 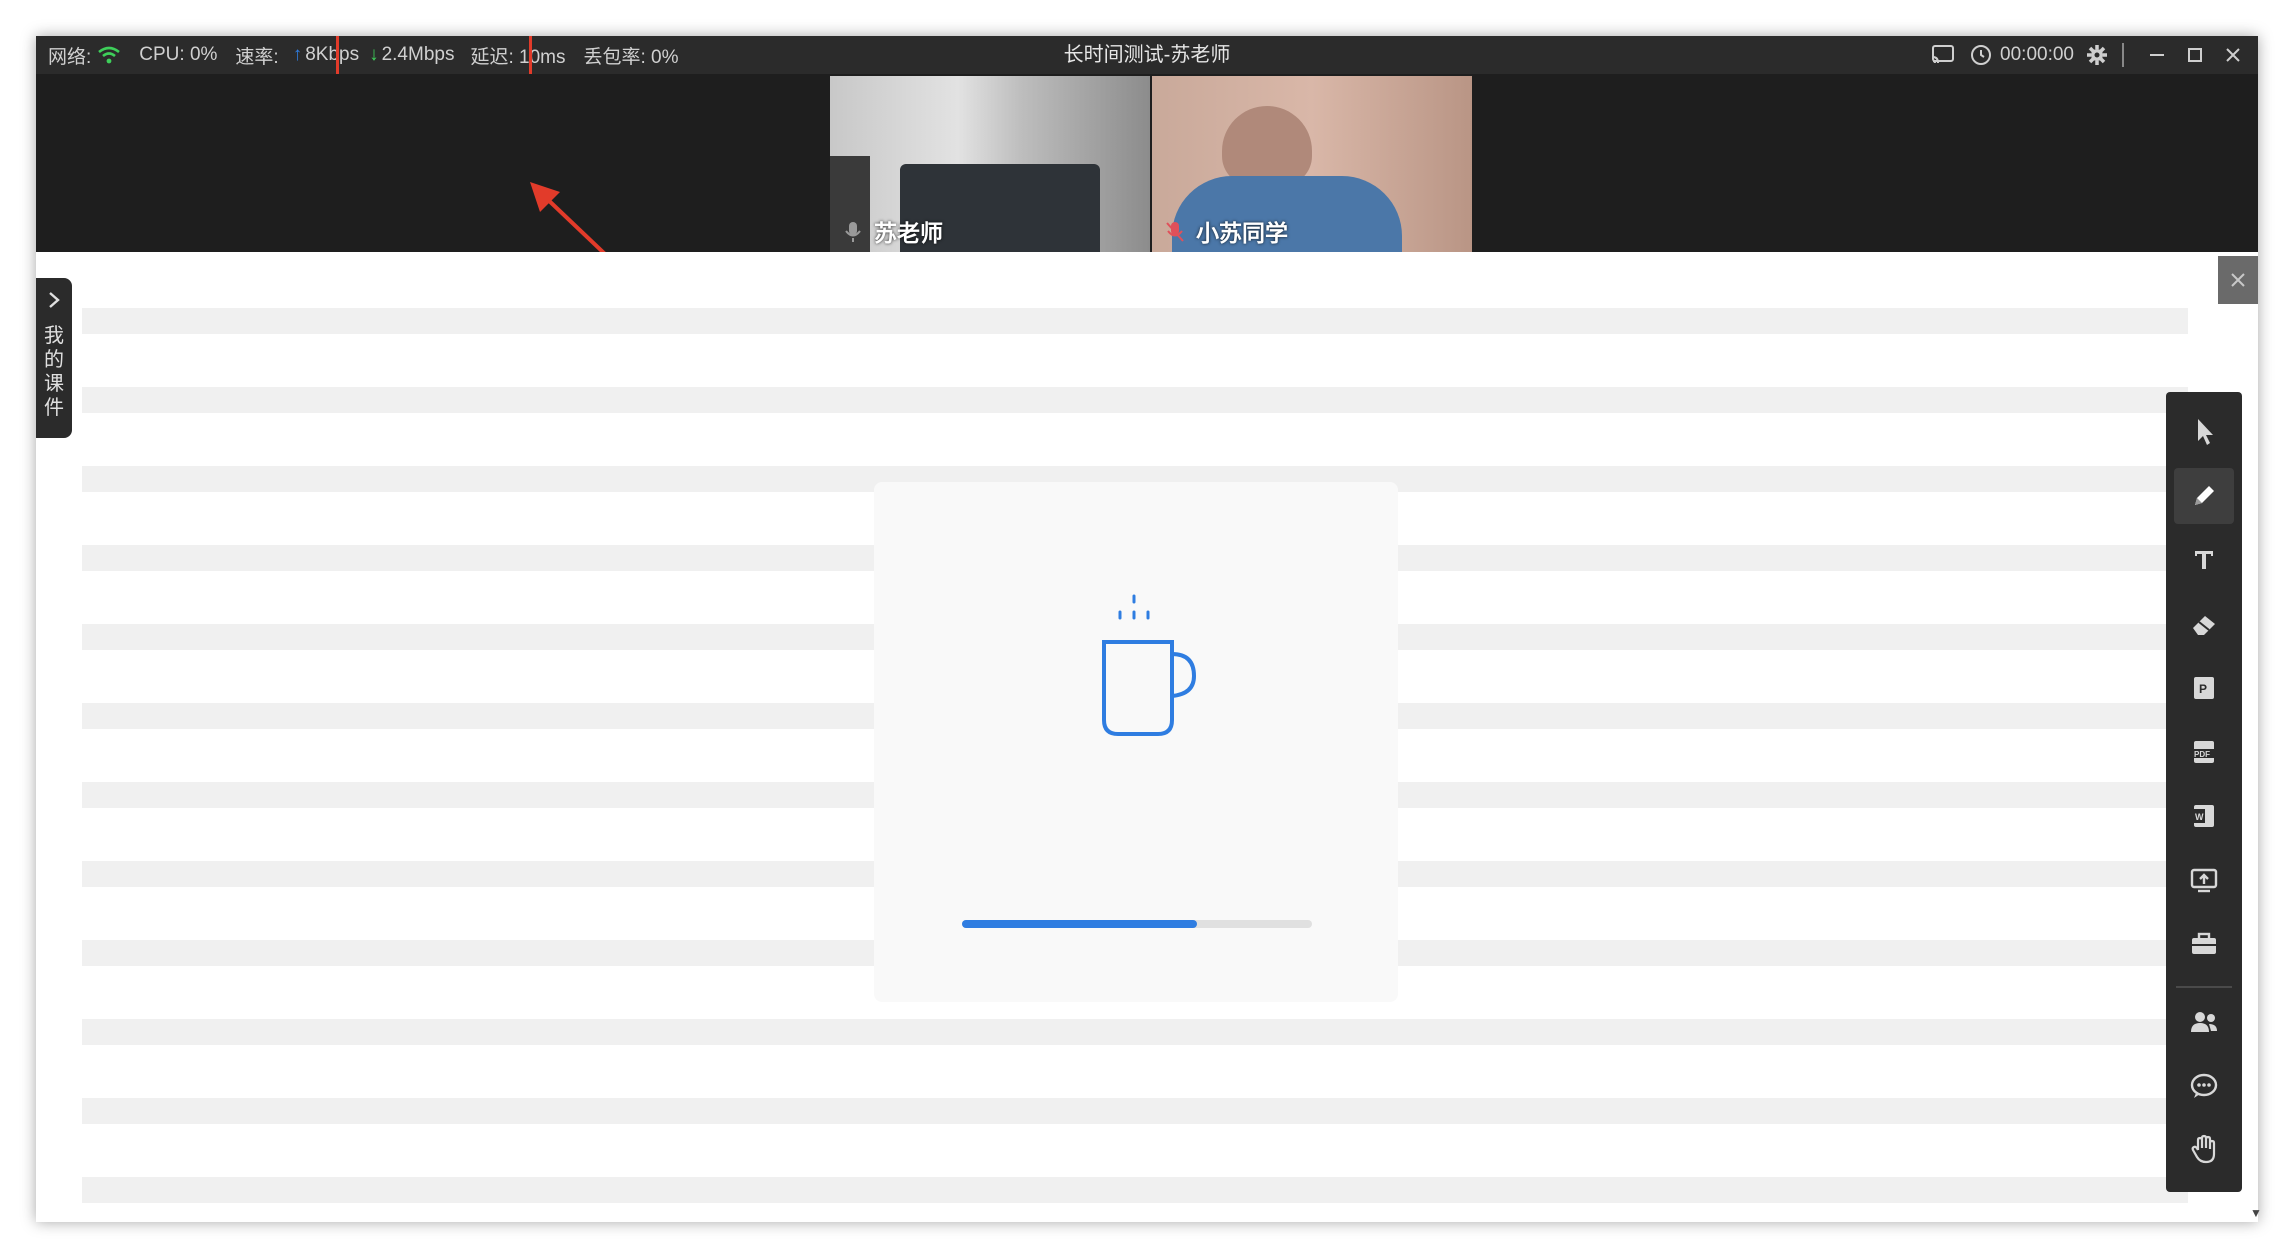 What do you see at coordinates (1242, 233) in the screenshot?
I see `video-name-student: 小苏同学` at bounding box center [1242, 233].